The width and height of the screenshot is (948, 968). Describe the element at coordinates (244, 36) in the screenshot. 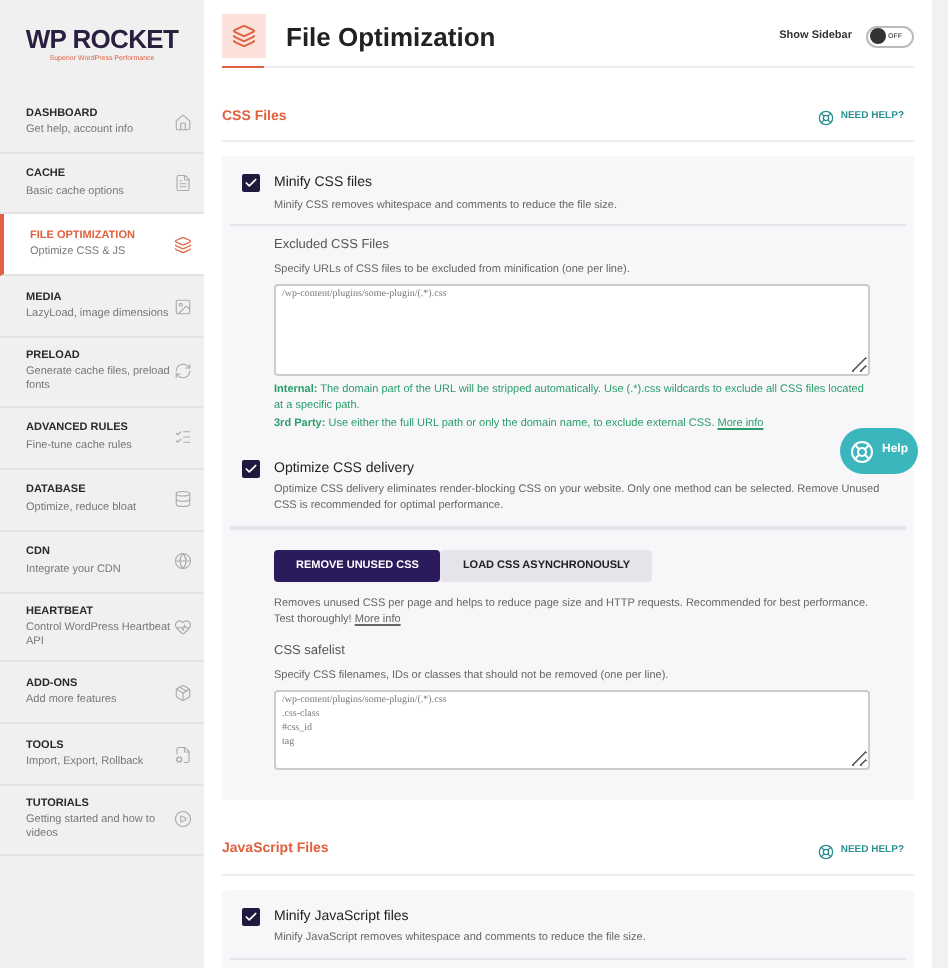

I see `page-icon` at that location.